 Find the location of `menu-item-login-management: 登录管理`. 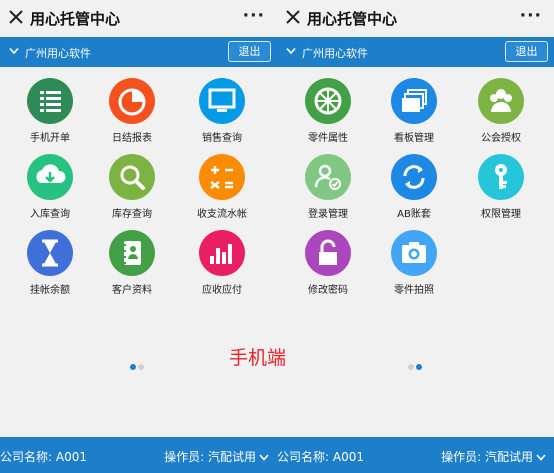

menu-item-login-management: 登录管理 is located at coordinates (328, 187).